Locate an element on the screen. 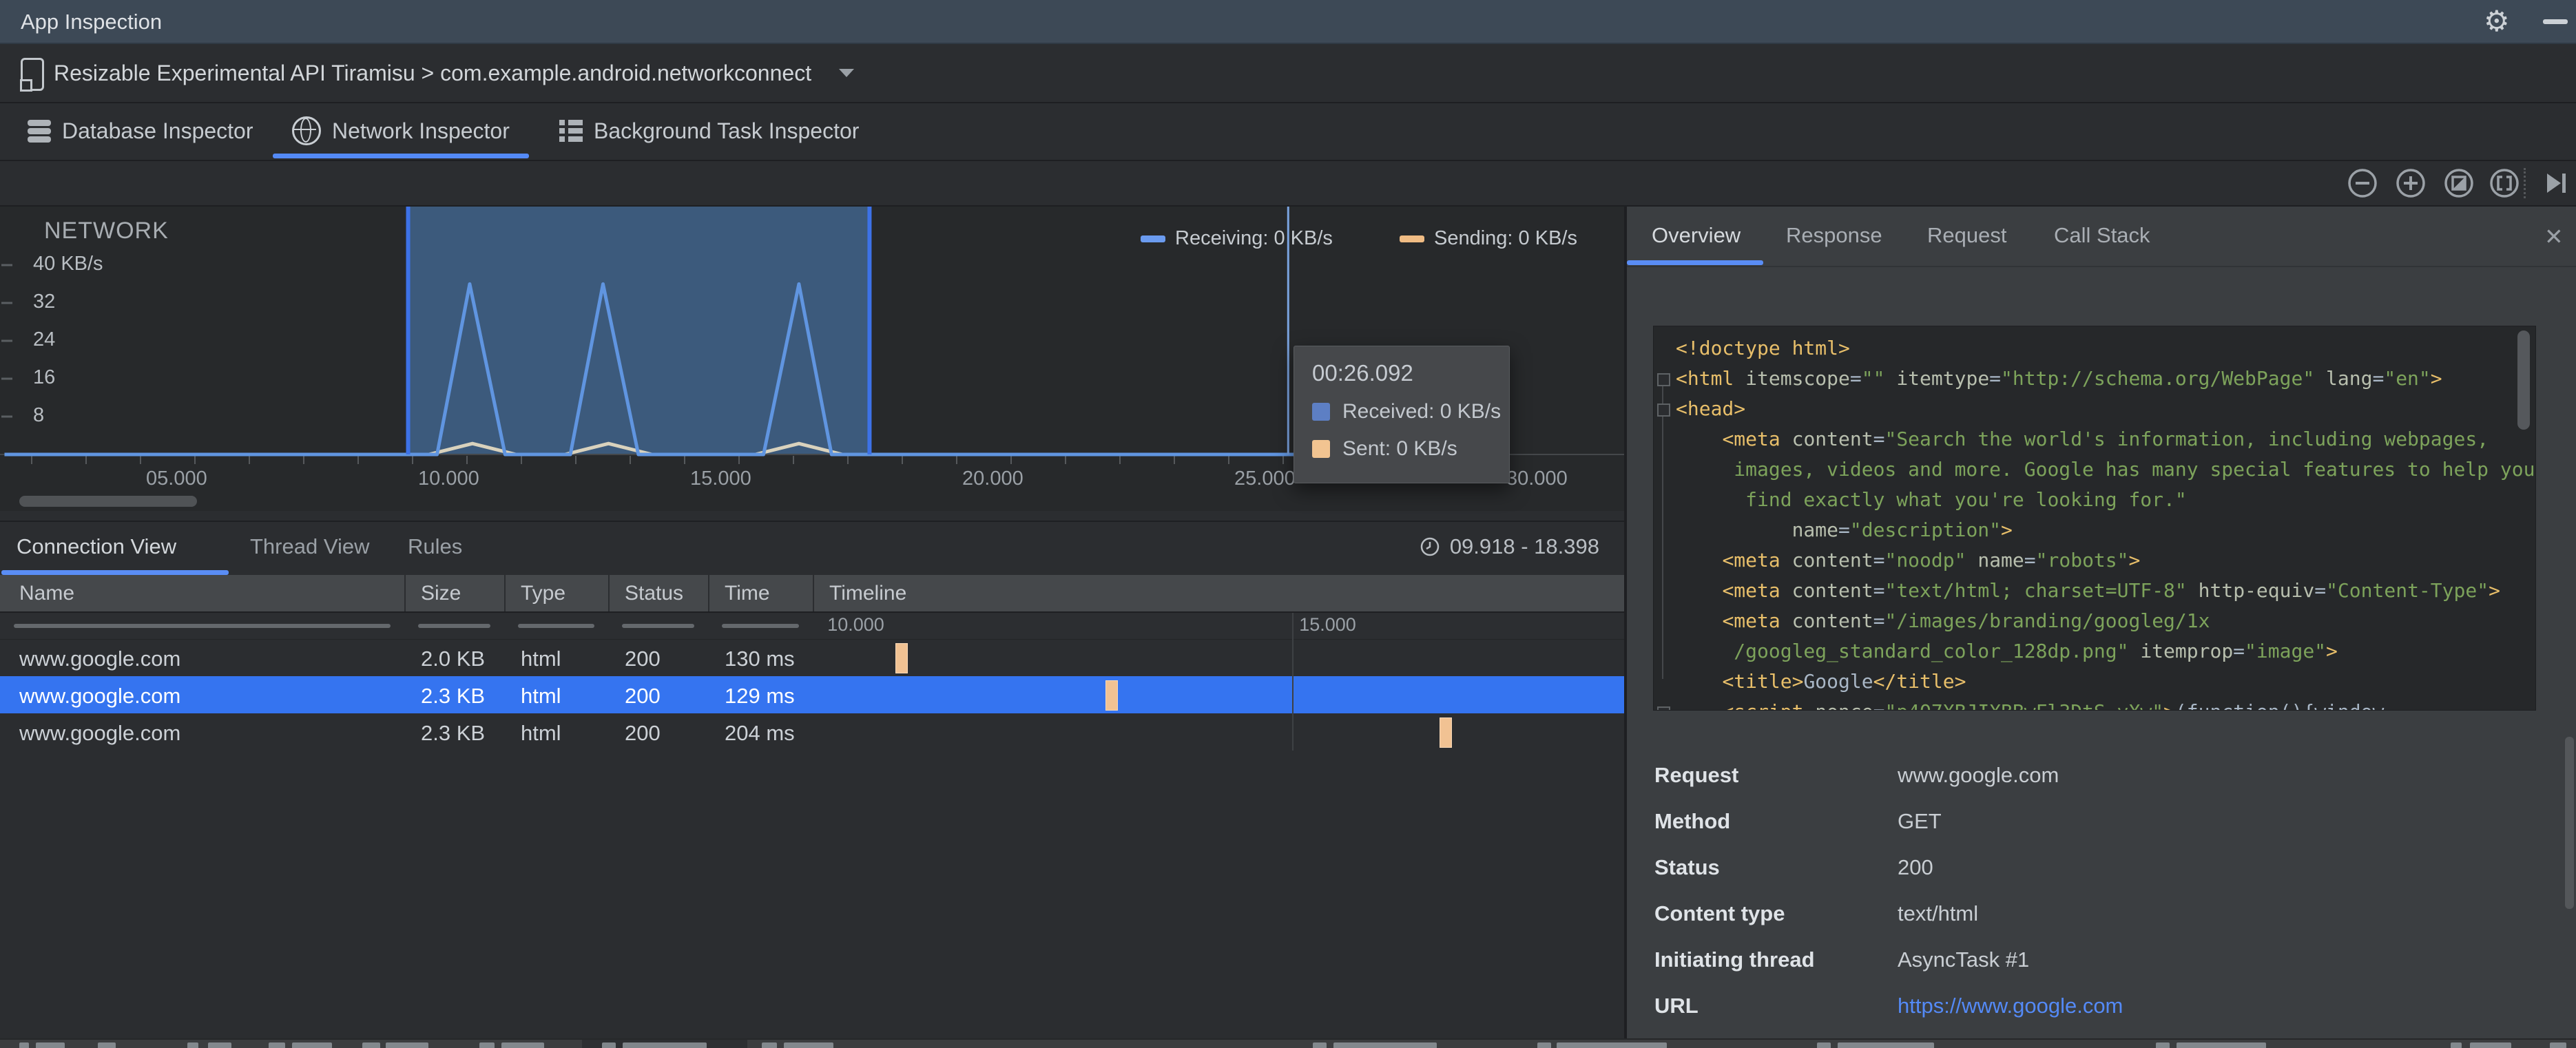 This screenshot has height=1048, width=2576. zoom-to-selection-icon is located at coordinates (2504, 184).